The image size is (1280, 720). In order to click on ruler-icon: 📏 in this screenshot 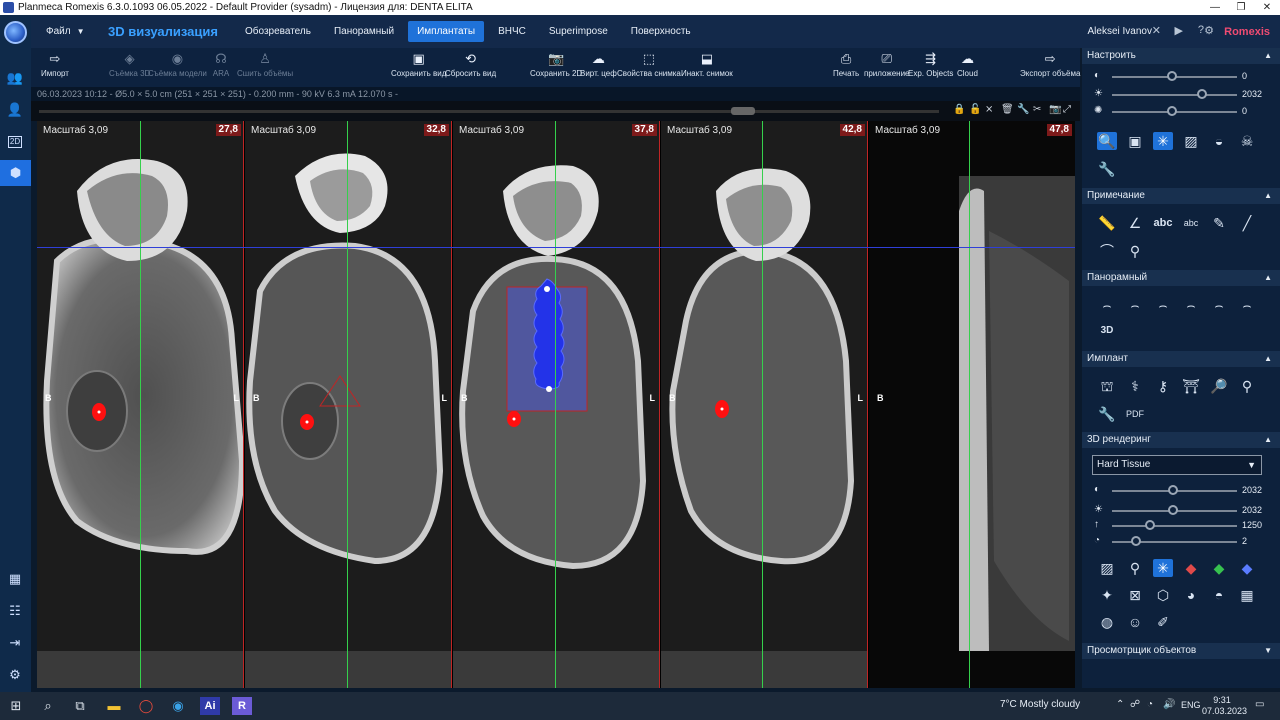, I will do `click(1107, 223)`.